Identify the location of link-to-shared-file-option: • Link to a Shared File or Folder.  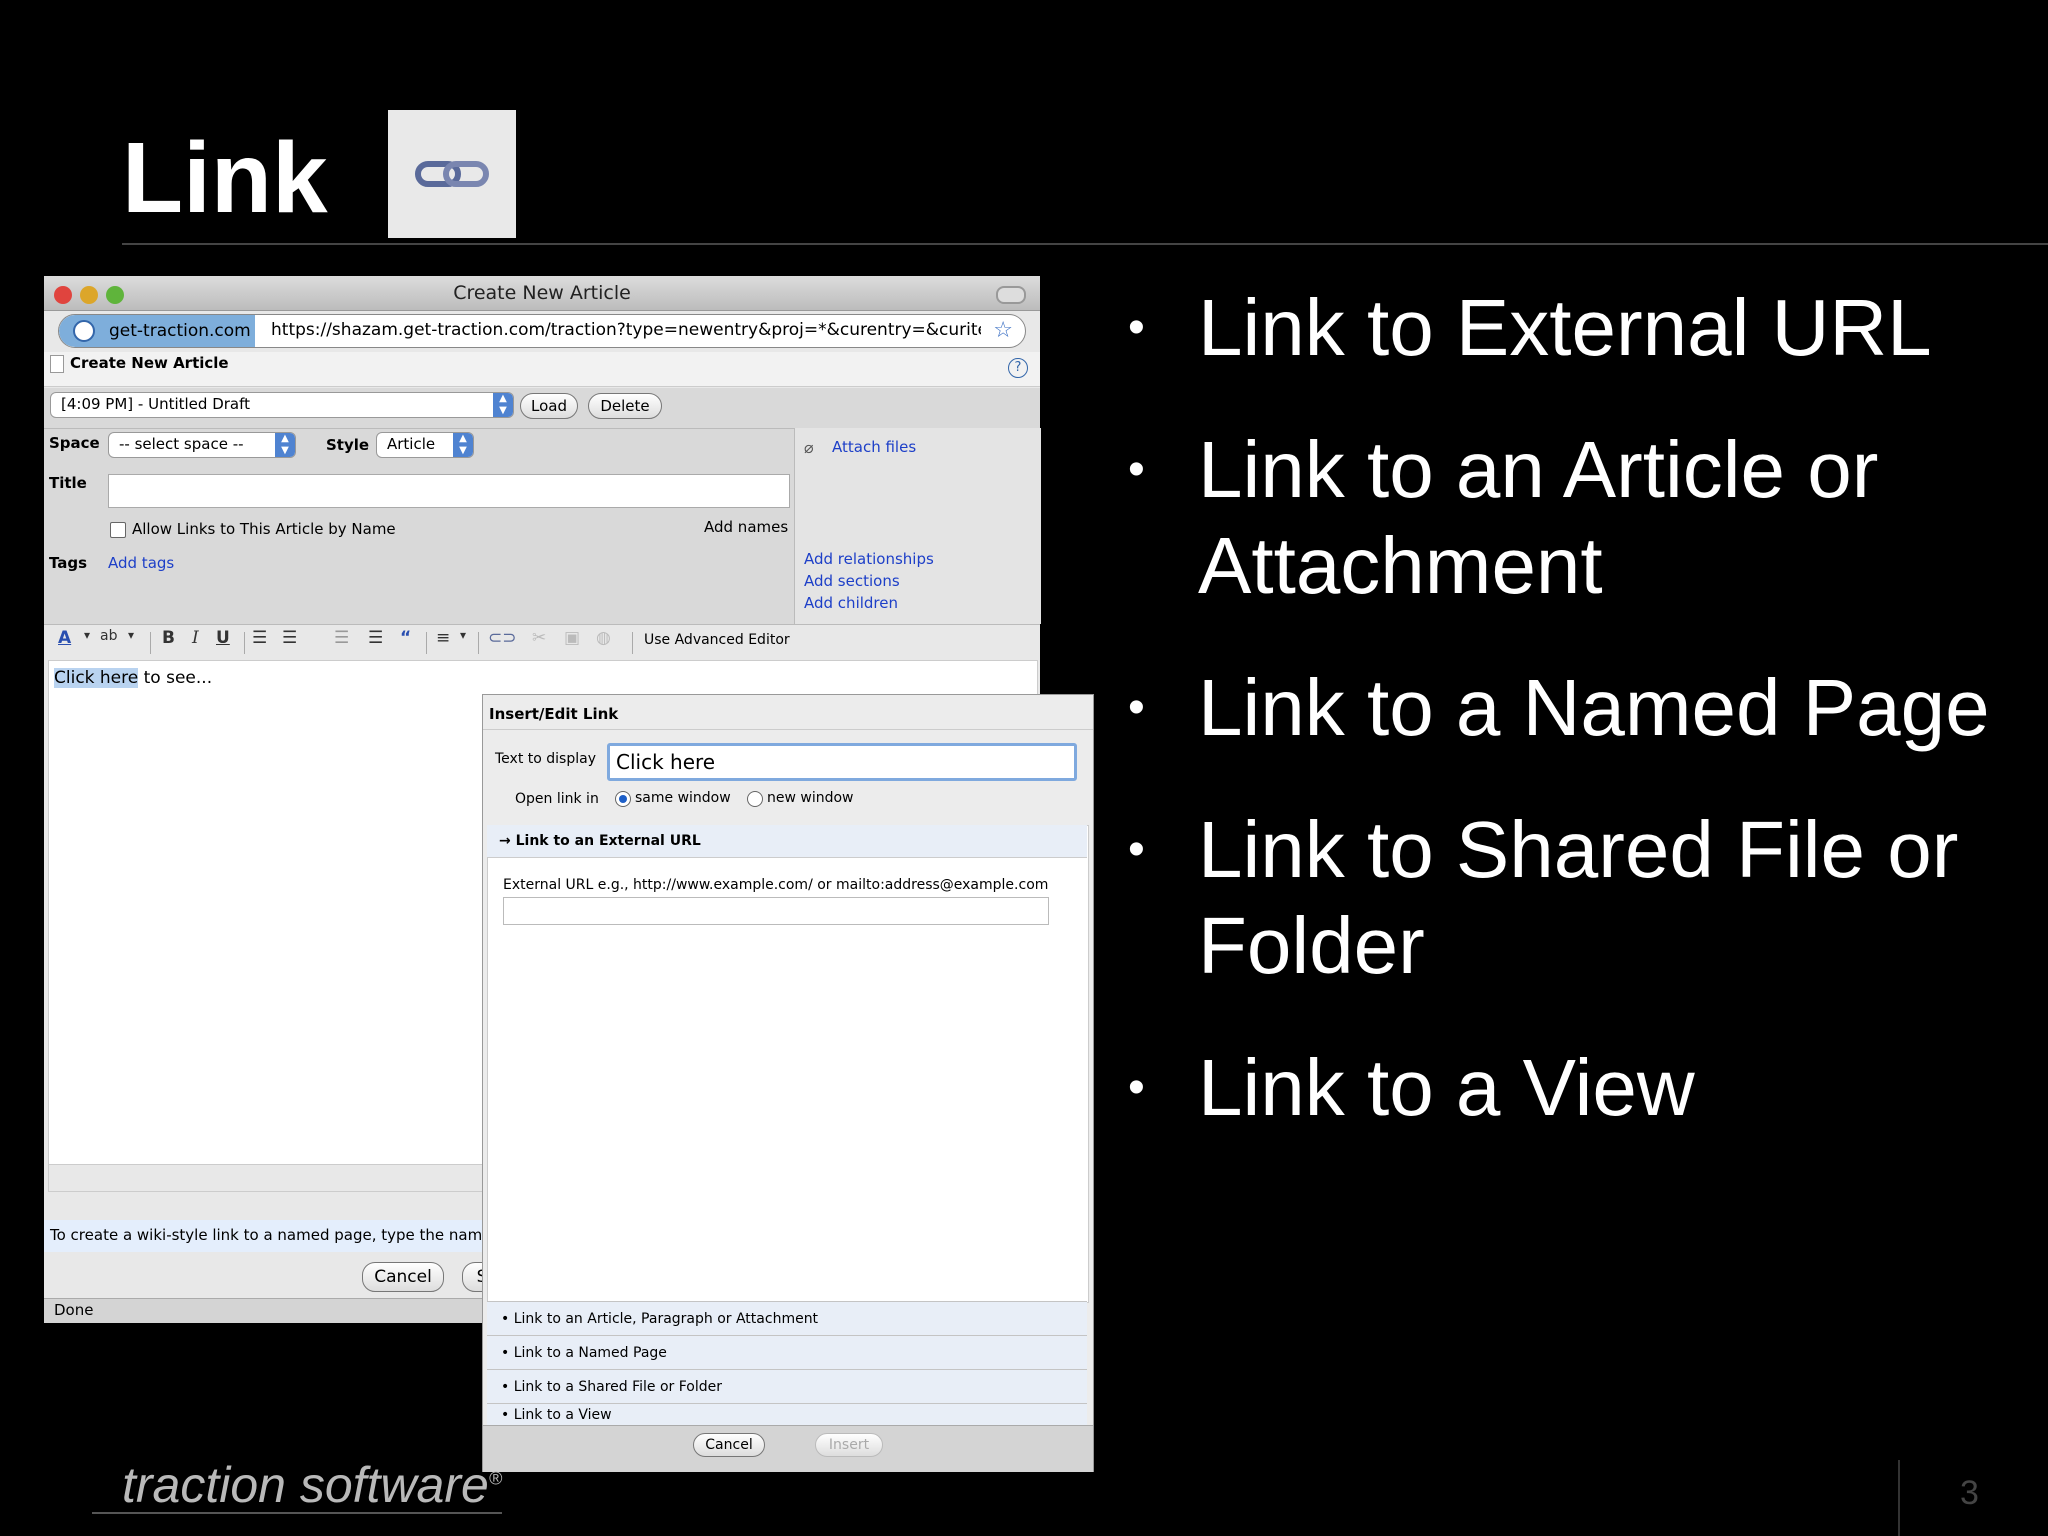
(787, 1386).